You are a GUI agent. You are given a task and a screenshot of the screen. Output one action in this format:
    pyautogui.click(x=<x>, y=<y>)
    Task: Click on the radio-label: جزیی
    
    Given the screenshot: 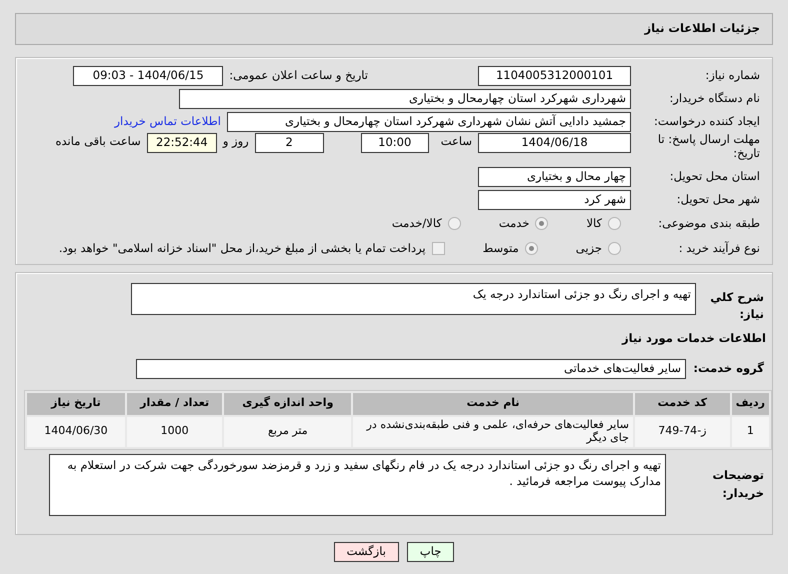 What is the action you would take?
    pyautogui.click(x=589, y=248)
    